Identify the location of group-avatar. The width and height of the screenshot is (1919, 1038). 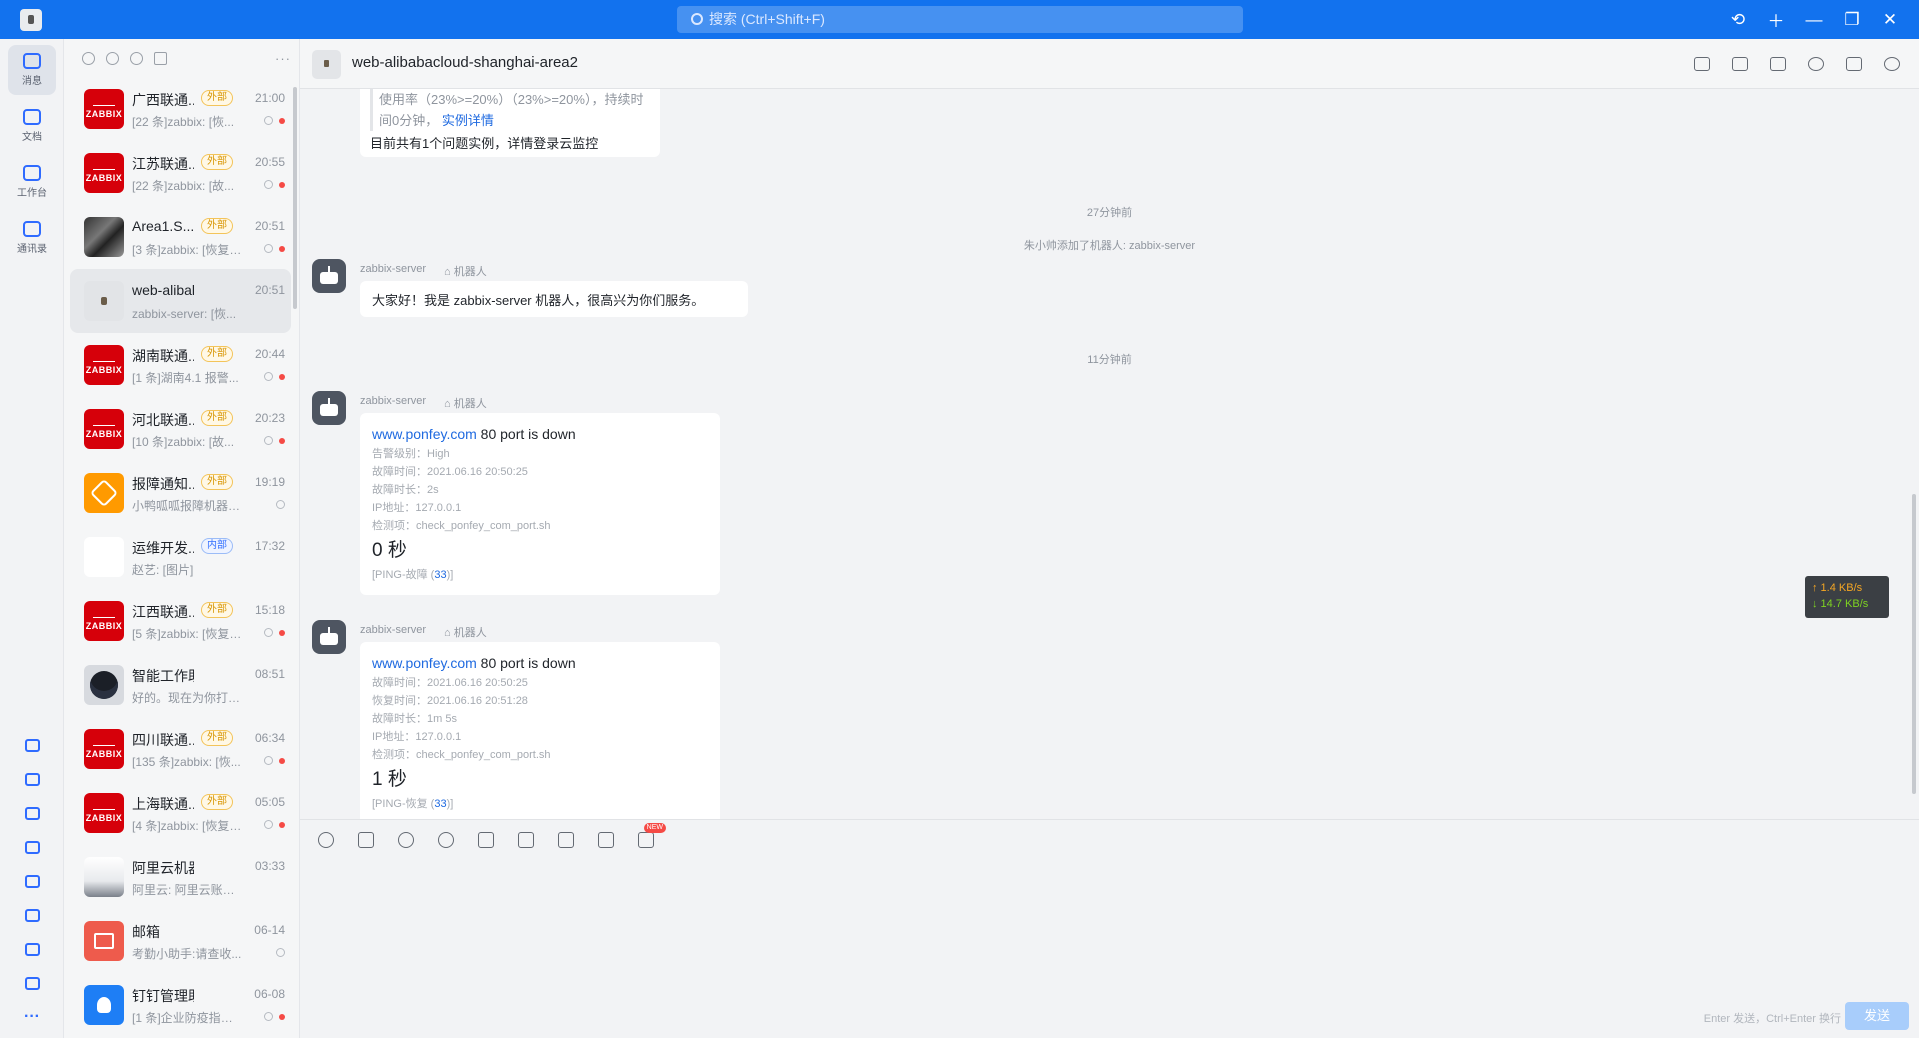
(326, 64).